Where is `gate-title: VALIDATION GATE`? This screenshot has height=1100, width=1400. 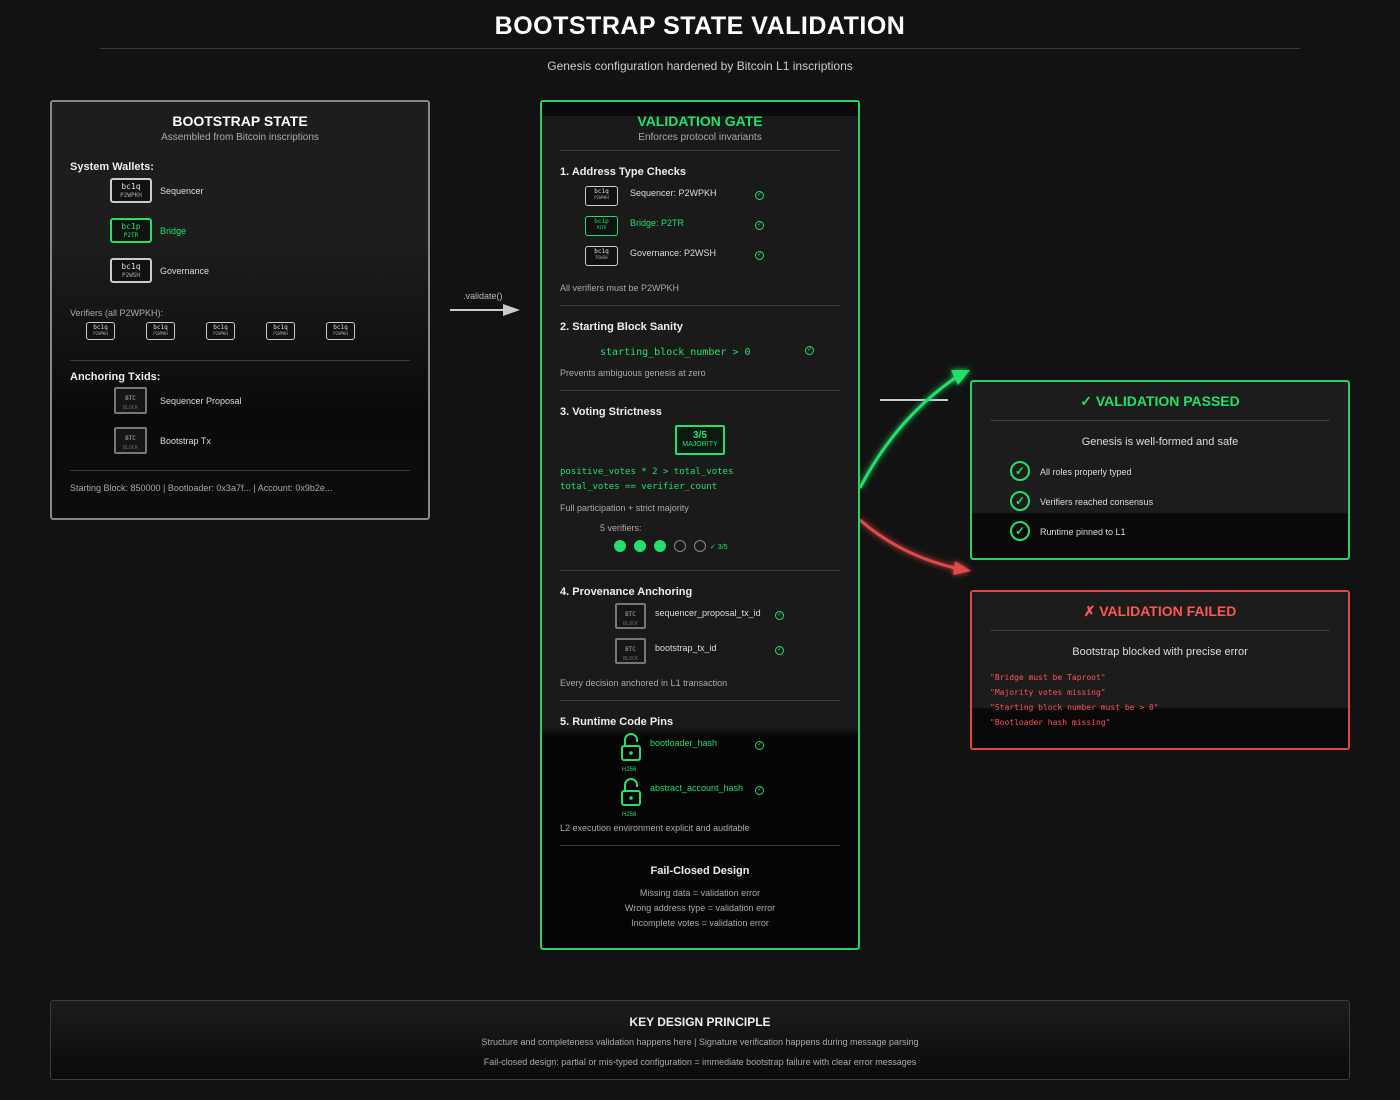 gate-title: VALIDATION GATE is located at coordinates (700, 121).